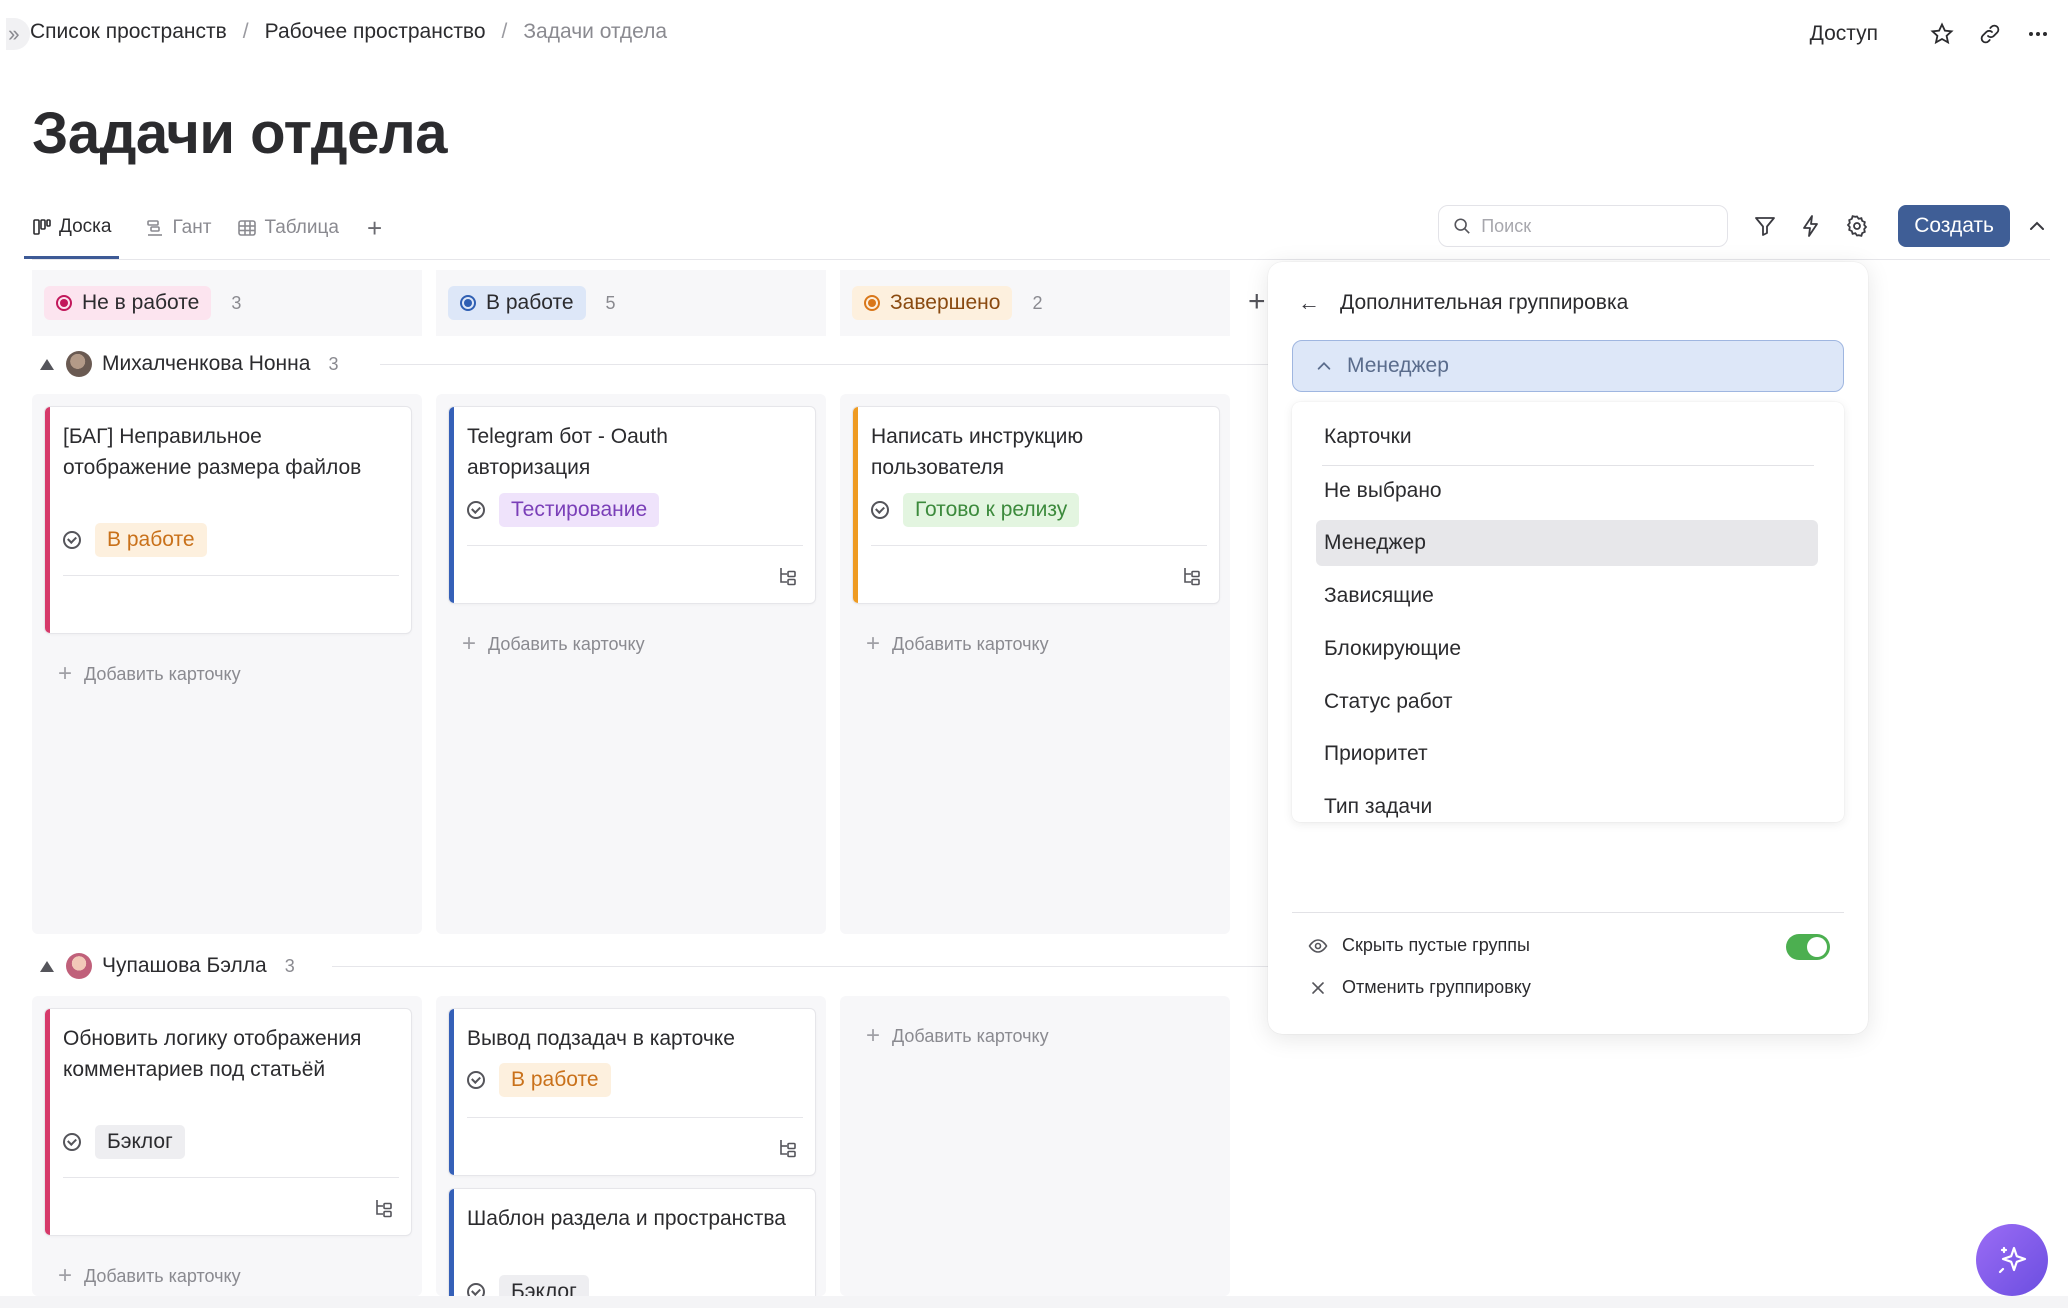 This screenshot has height=1308, width=2068. What do you see at coordinates (1954, 226) in the screenshot?
I see `create-button: Создать` at bounding box center [1954, 226].